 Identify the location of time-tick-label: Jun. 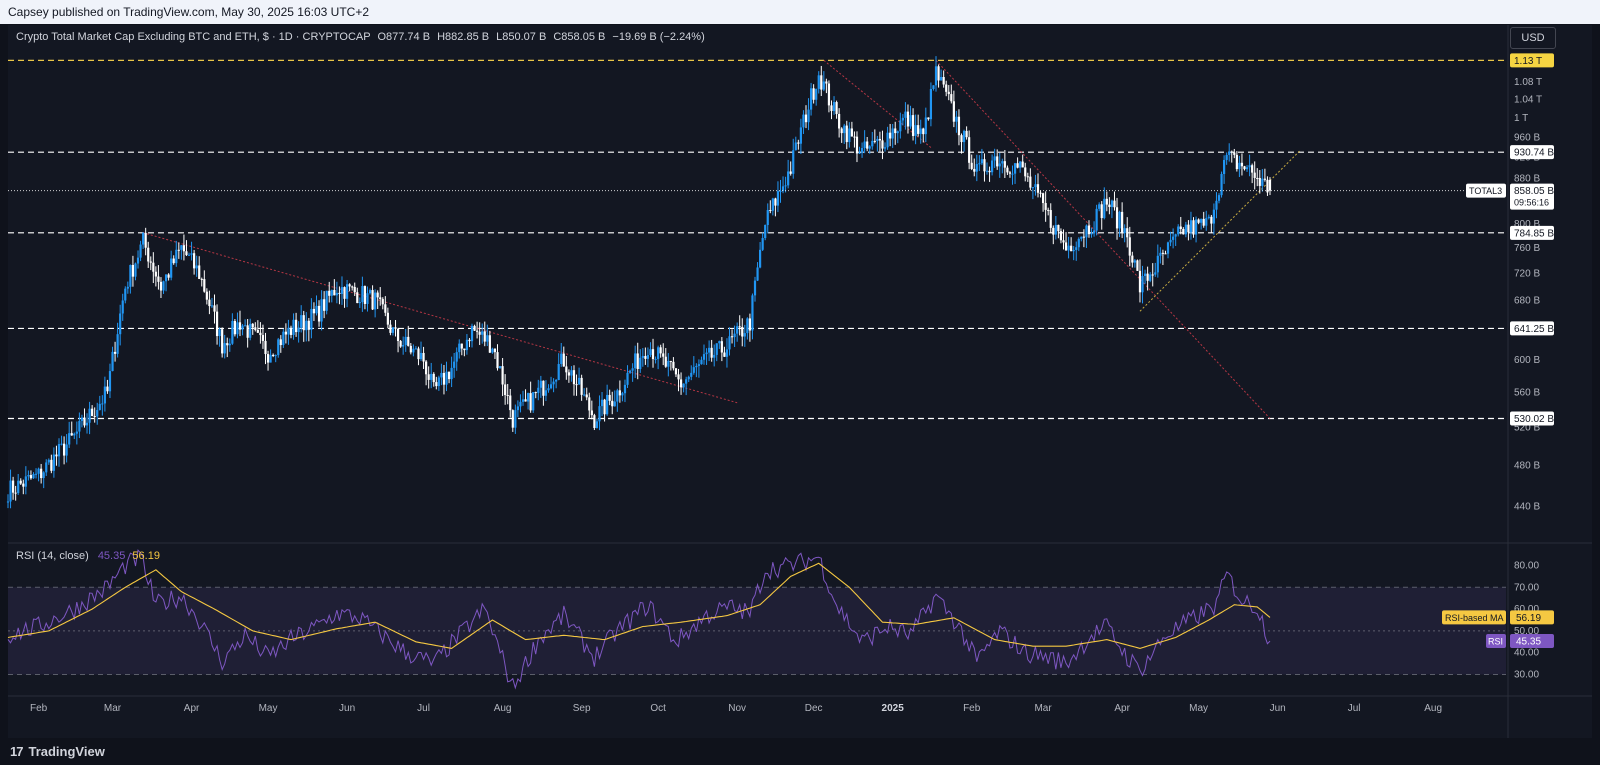
(347, 708).